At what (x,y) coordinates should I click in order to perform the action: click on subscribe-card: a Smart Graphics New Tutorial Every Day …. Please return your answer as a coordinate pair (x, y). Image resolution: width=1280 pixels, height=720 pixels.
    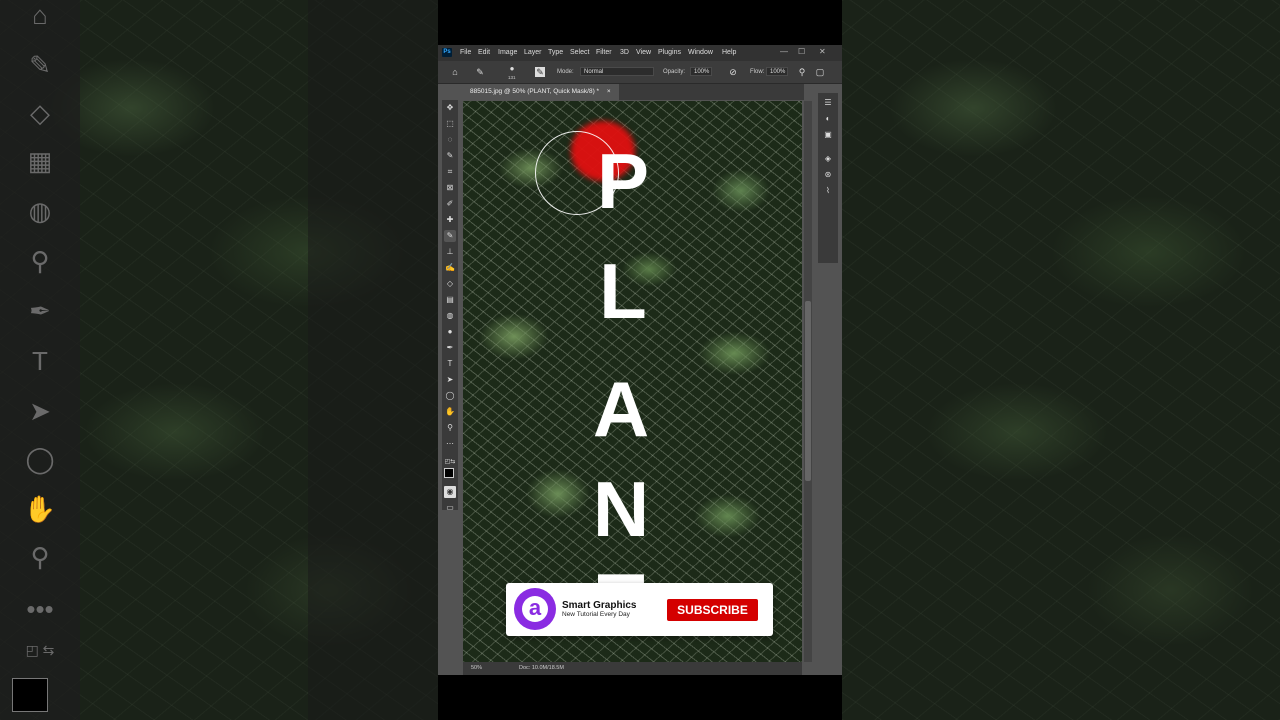
    Looking at the image, I should click on (639, 609).